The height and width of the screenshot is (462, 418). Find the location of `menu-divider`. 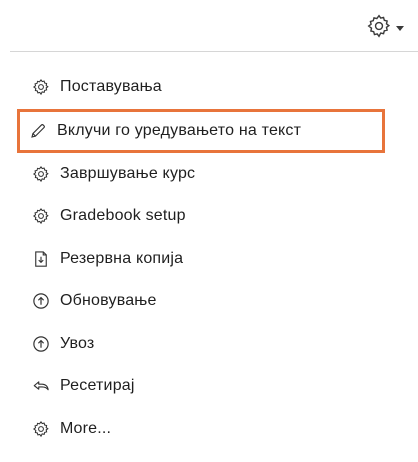

menu-divider is located at coordinates (214, 51).